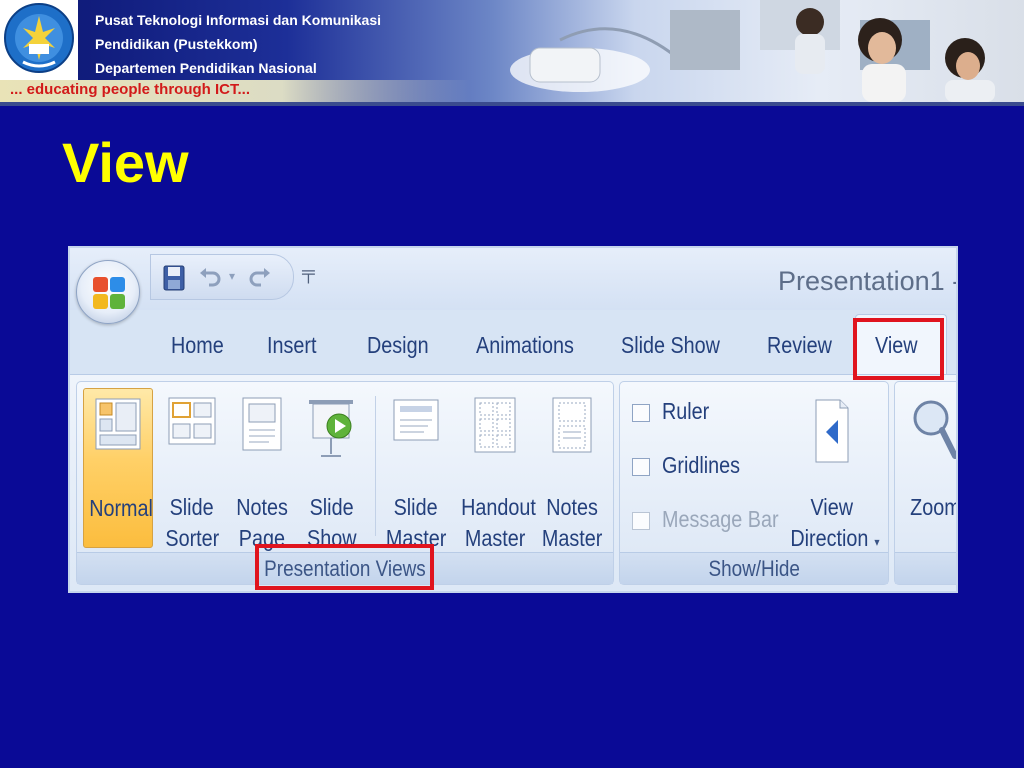  Describe the element at coordinates (192, 421) in the screenshot. I see `slide-sorter-icon` at that location.